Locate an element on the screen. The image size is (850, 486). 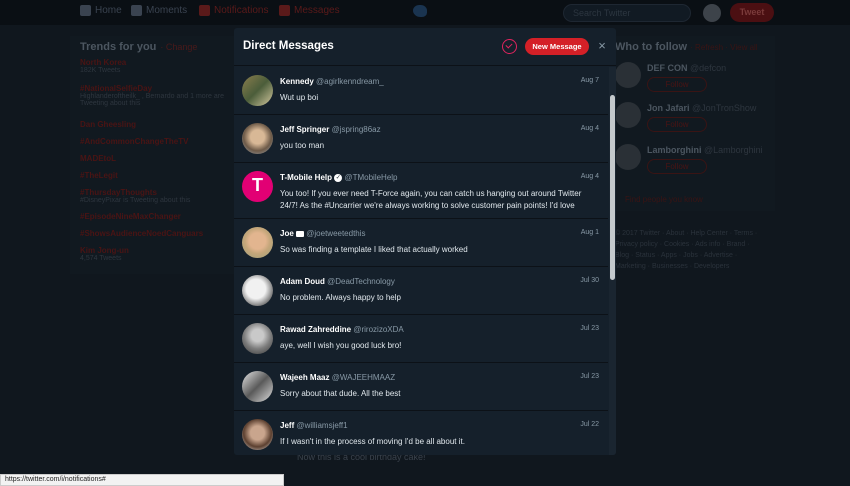
trend-item: #ShowsAudienceNoedCanguars is located at coordinates (141, 233).